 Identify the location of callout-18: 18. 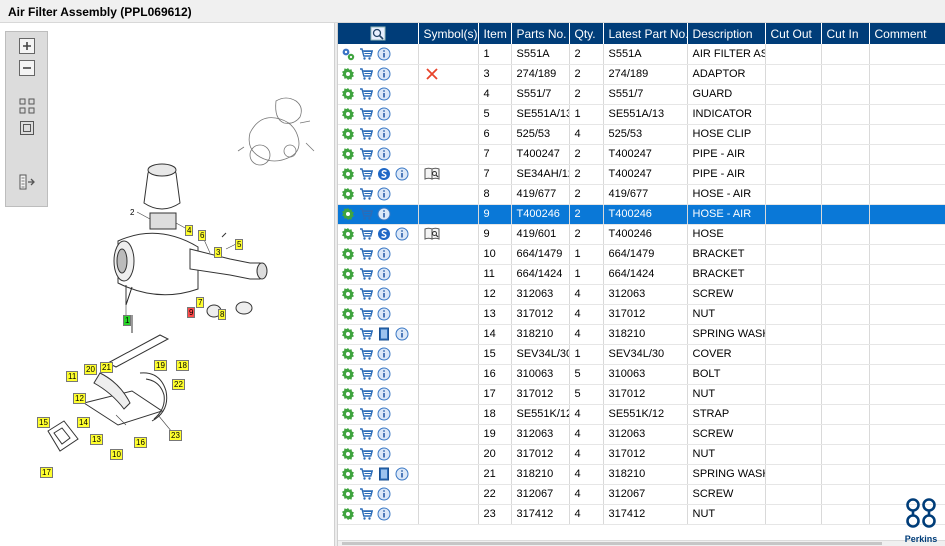
(182, 365).